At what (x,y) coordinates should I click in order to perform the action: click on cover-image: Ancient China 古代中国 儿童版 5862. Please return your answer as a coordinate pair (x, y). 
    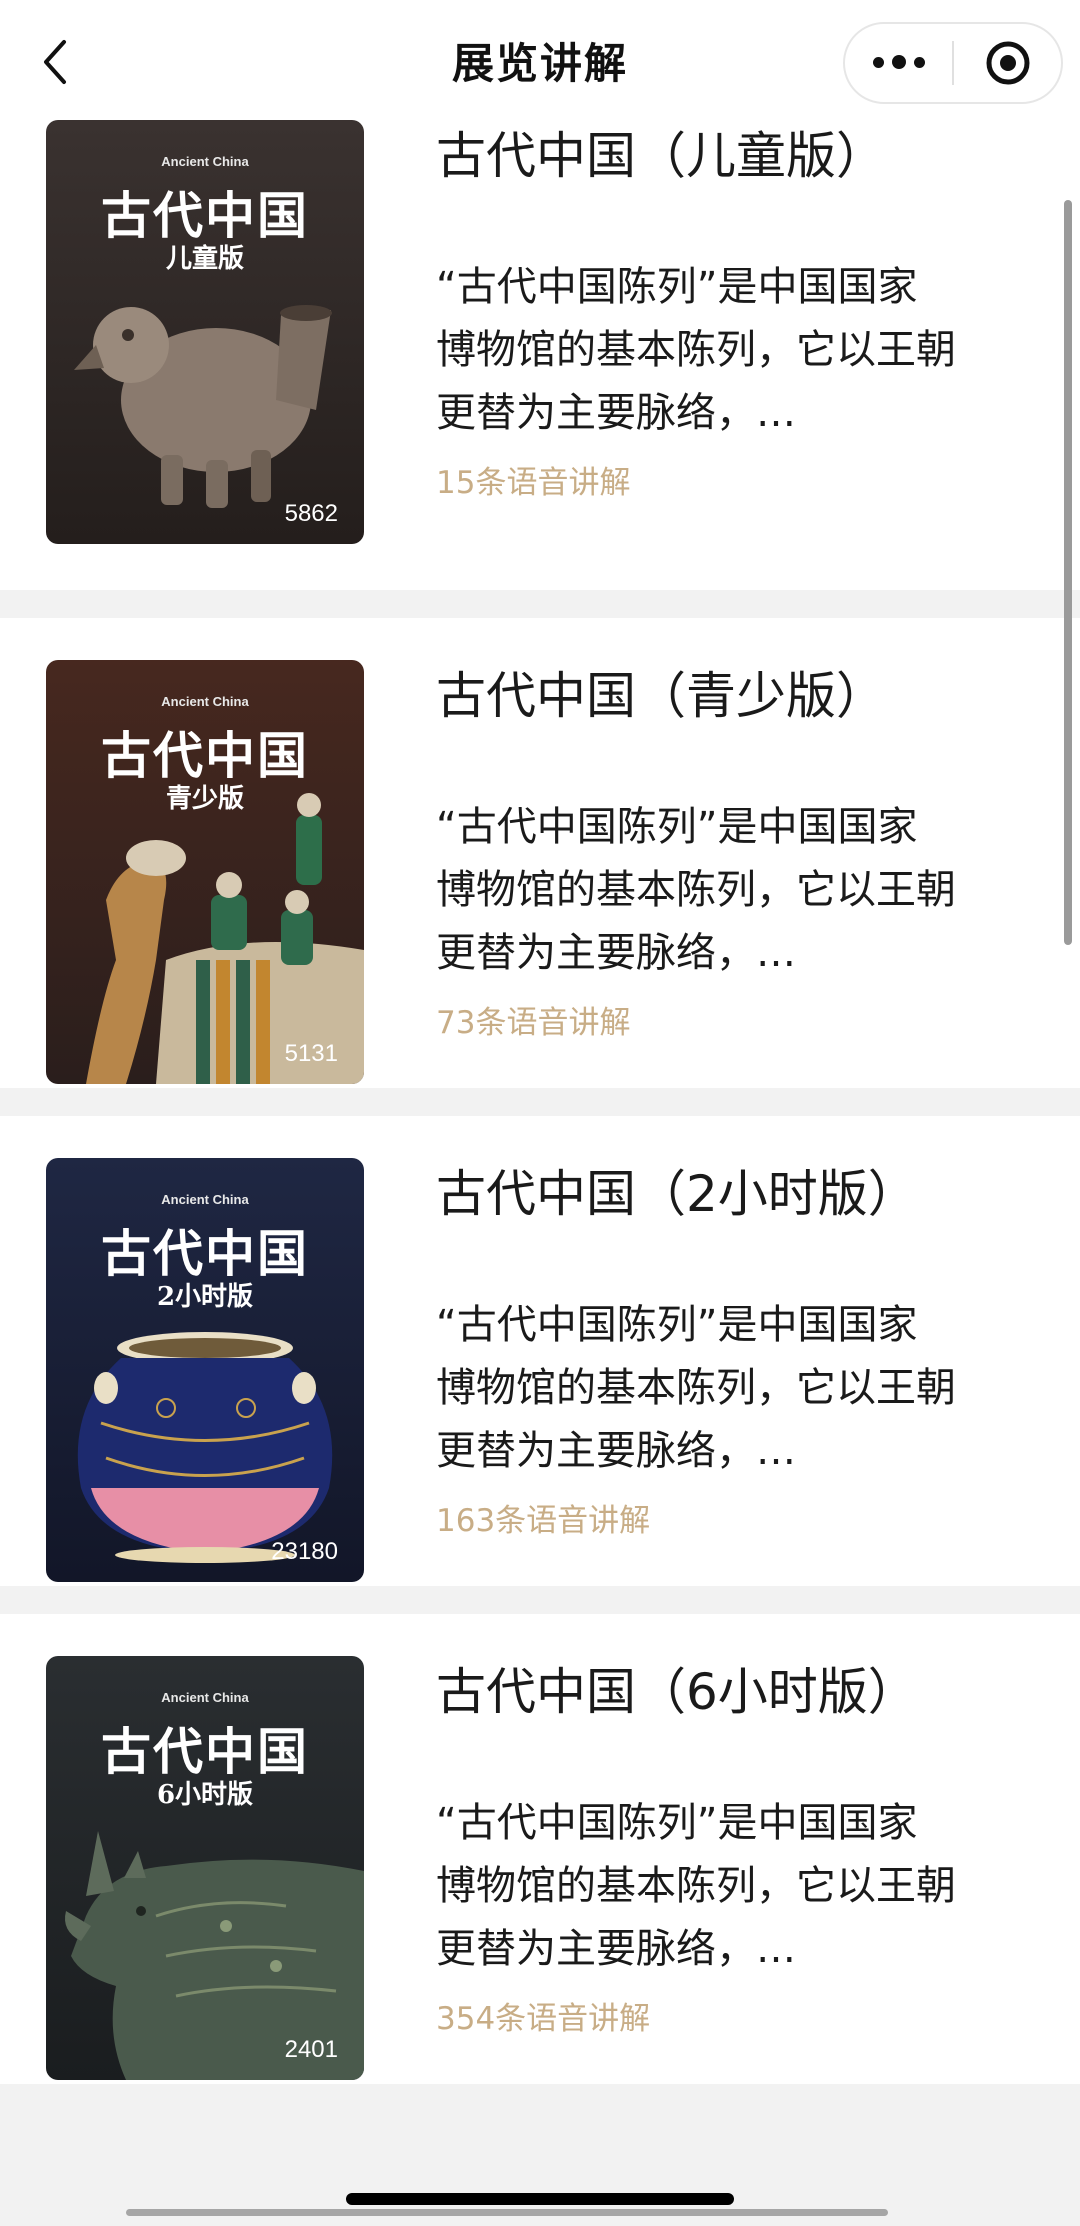
    Looking at the image, I should click on (205, 332).